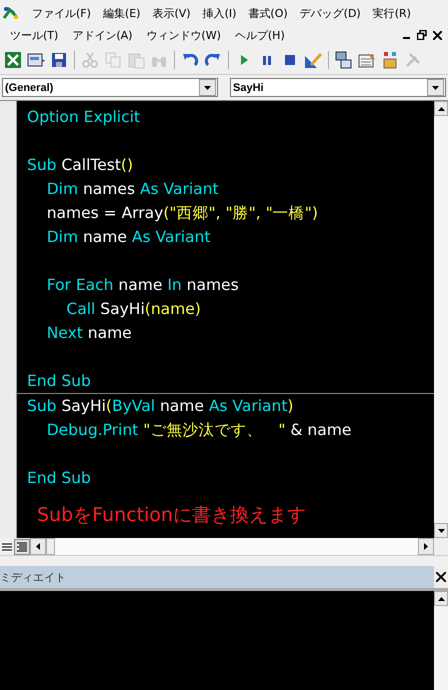 The image size is (448, 690). What do you see at coordinates (344, 60) in the screenshot?
I see `project-icon` at bounding box center [344, 60].